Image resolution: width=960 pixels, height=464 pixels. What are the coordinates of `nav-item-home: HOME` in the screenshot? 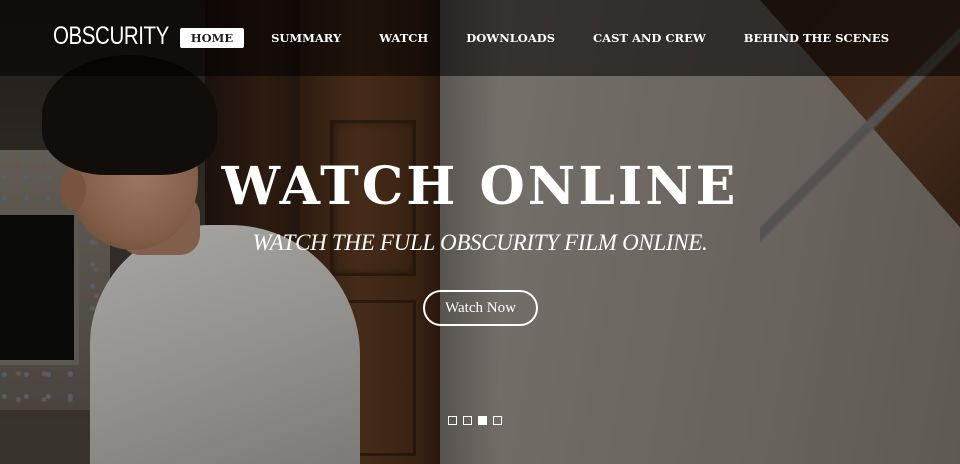 It's located at (212, 38).